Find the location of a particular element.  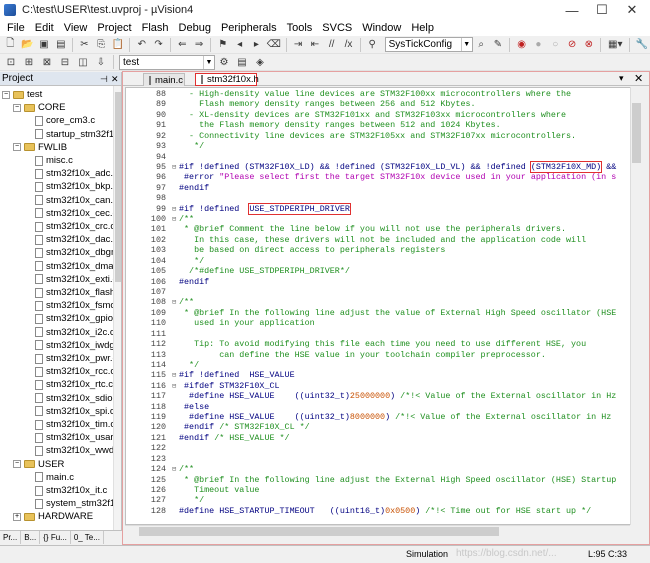

tree-file-item: stm32f10x_can.c is located at coordinates (69, 200).